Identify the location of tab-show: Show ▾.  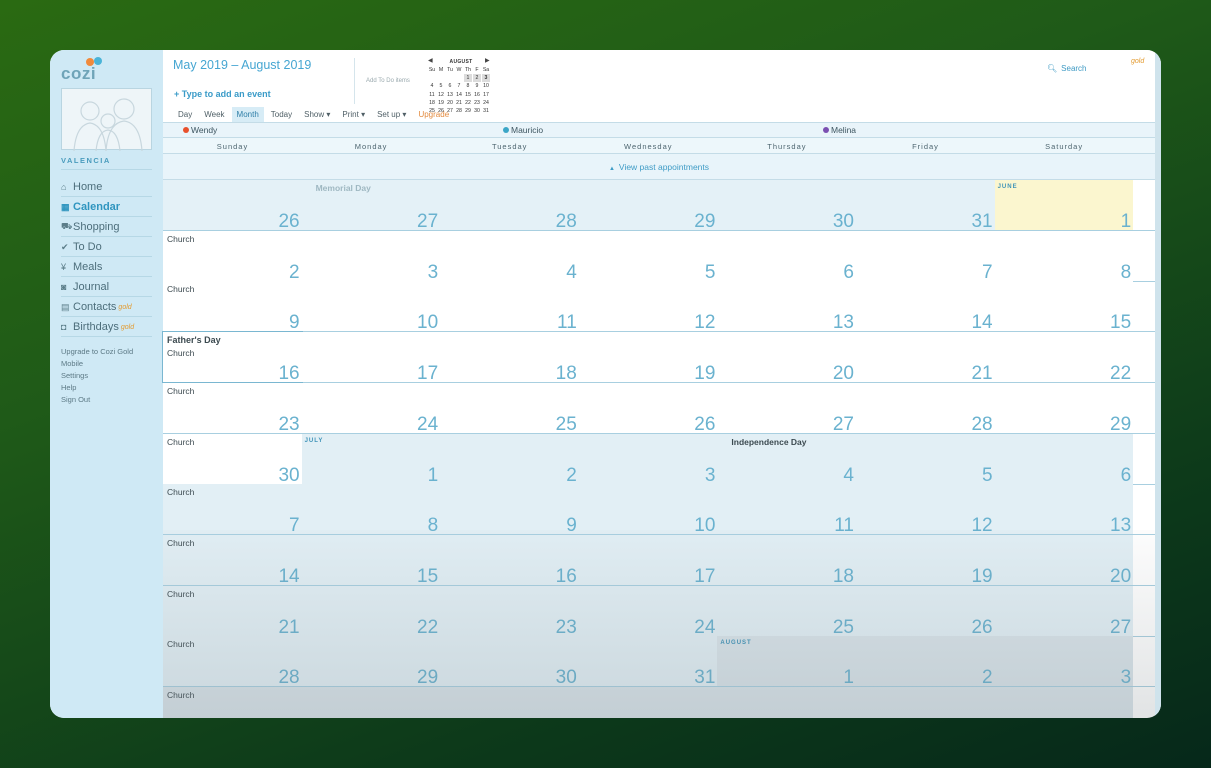
(317, 114).